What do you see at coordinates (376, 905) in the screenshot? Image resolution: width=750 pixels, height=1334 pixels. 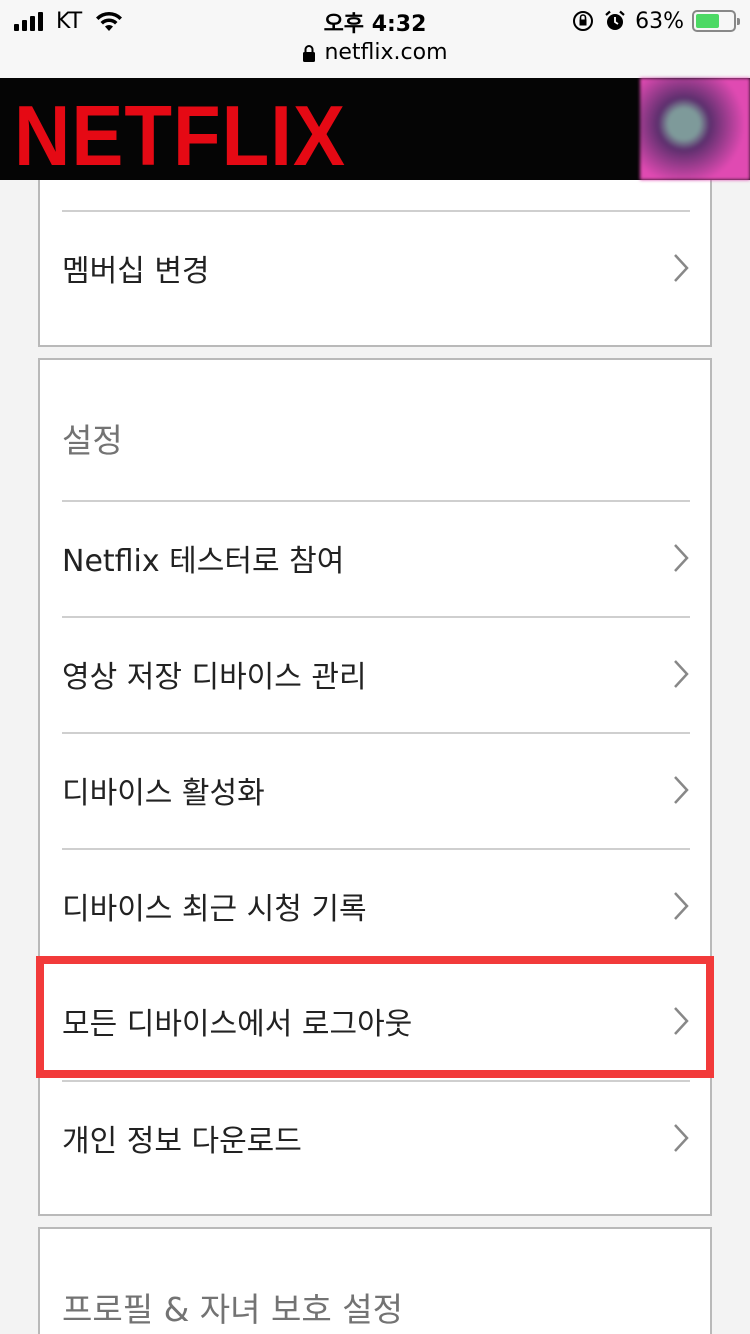 I see `device-streaming-history-item: 디바이스 최근 시청 기록` at bounding box center [376, 905].